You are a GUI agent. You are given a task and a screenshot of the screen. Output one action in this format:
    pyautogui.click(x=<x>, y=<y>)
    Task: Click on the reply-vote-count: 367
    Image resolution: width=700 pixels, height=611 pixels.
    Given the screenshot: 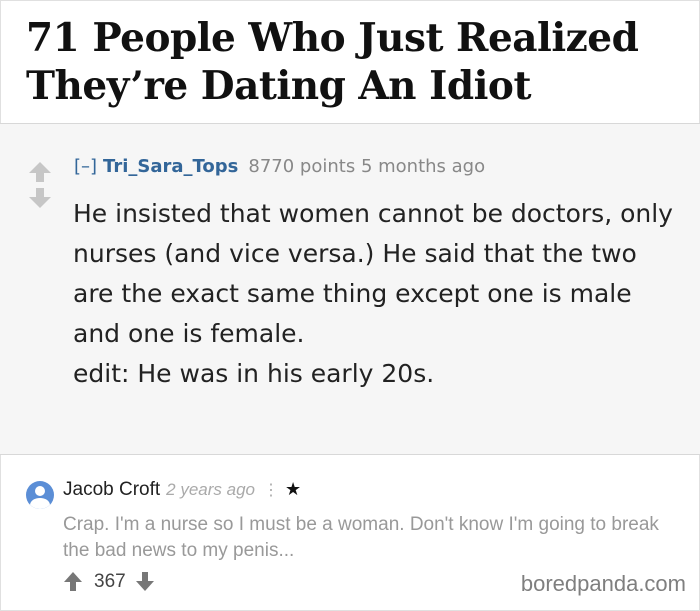 What is the action you would take?
    pyautogui.click(x=110, y=581)
    